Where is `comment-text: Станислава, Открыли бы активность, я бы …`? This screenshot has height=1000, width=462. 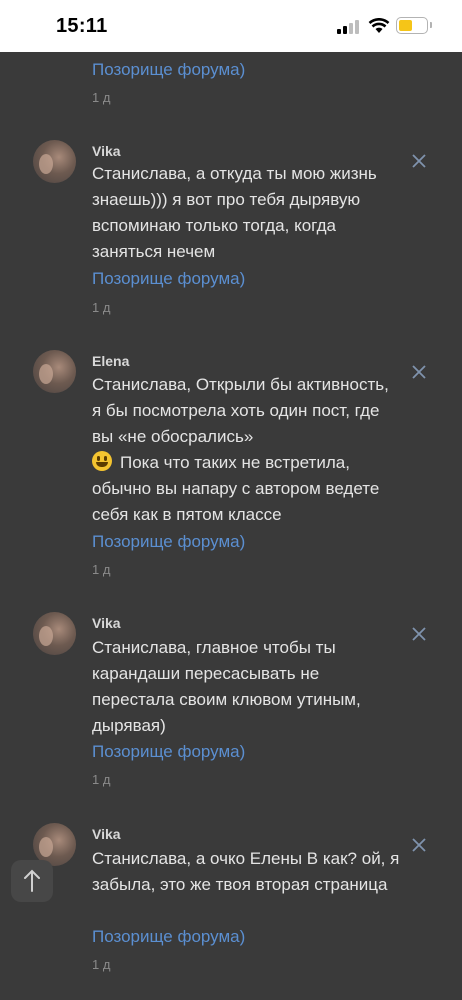
comment-text: Станислава, Открыли бы активность, я бы … is located at coordinates (247, 450).